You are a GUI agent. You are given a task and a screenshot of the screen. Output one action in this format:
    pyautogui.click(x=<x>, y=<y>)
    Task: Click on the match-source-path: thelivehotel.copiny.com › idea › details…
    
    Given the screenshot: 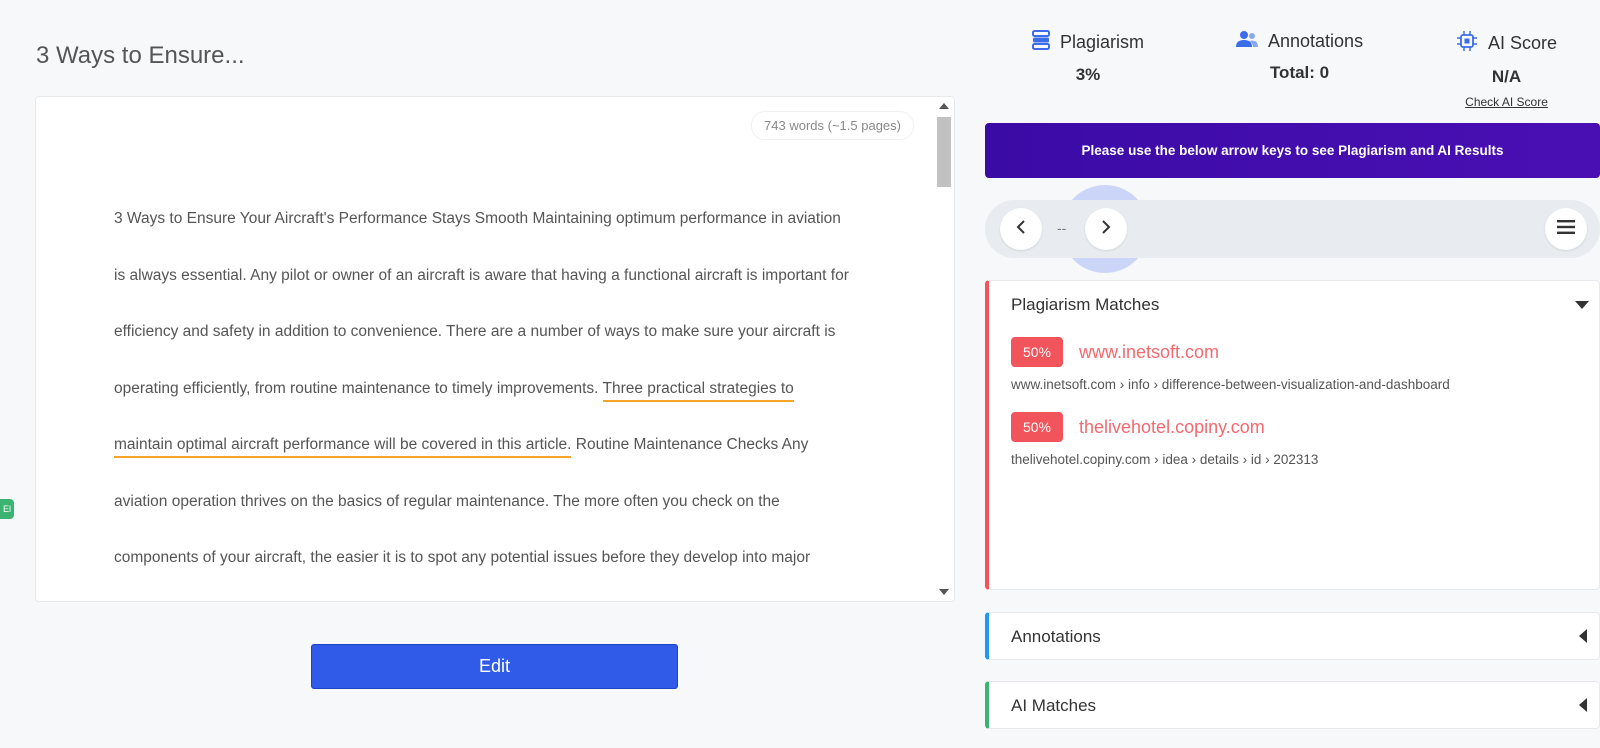 What is the action you would take?
    pyautogui.click(x=1165, y=459)
    